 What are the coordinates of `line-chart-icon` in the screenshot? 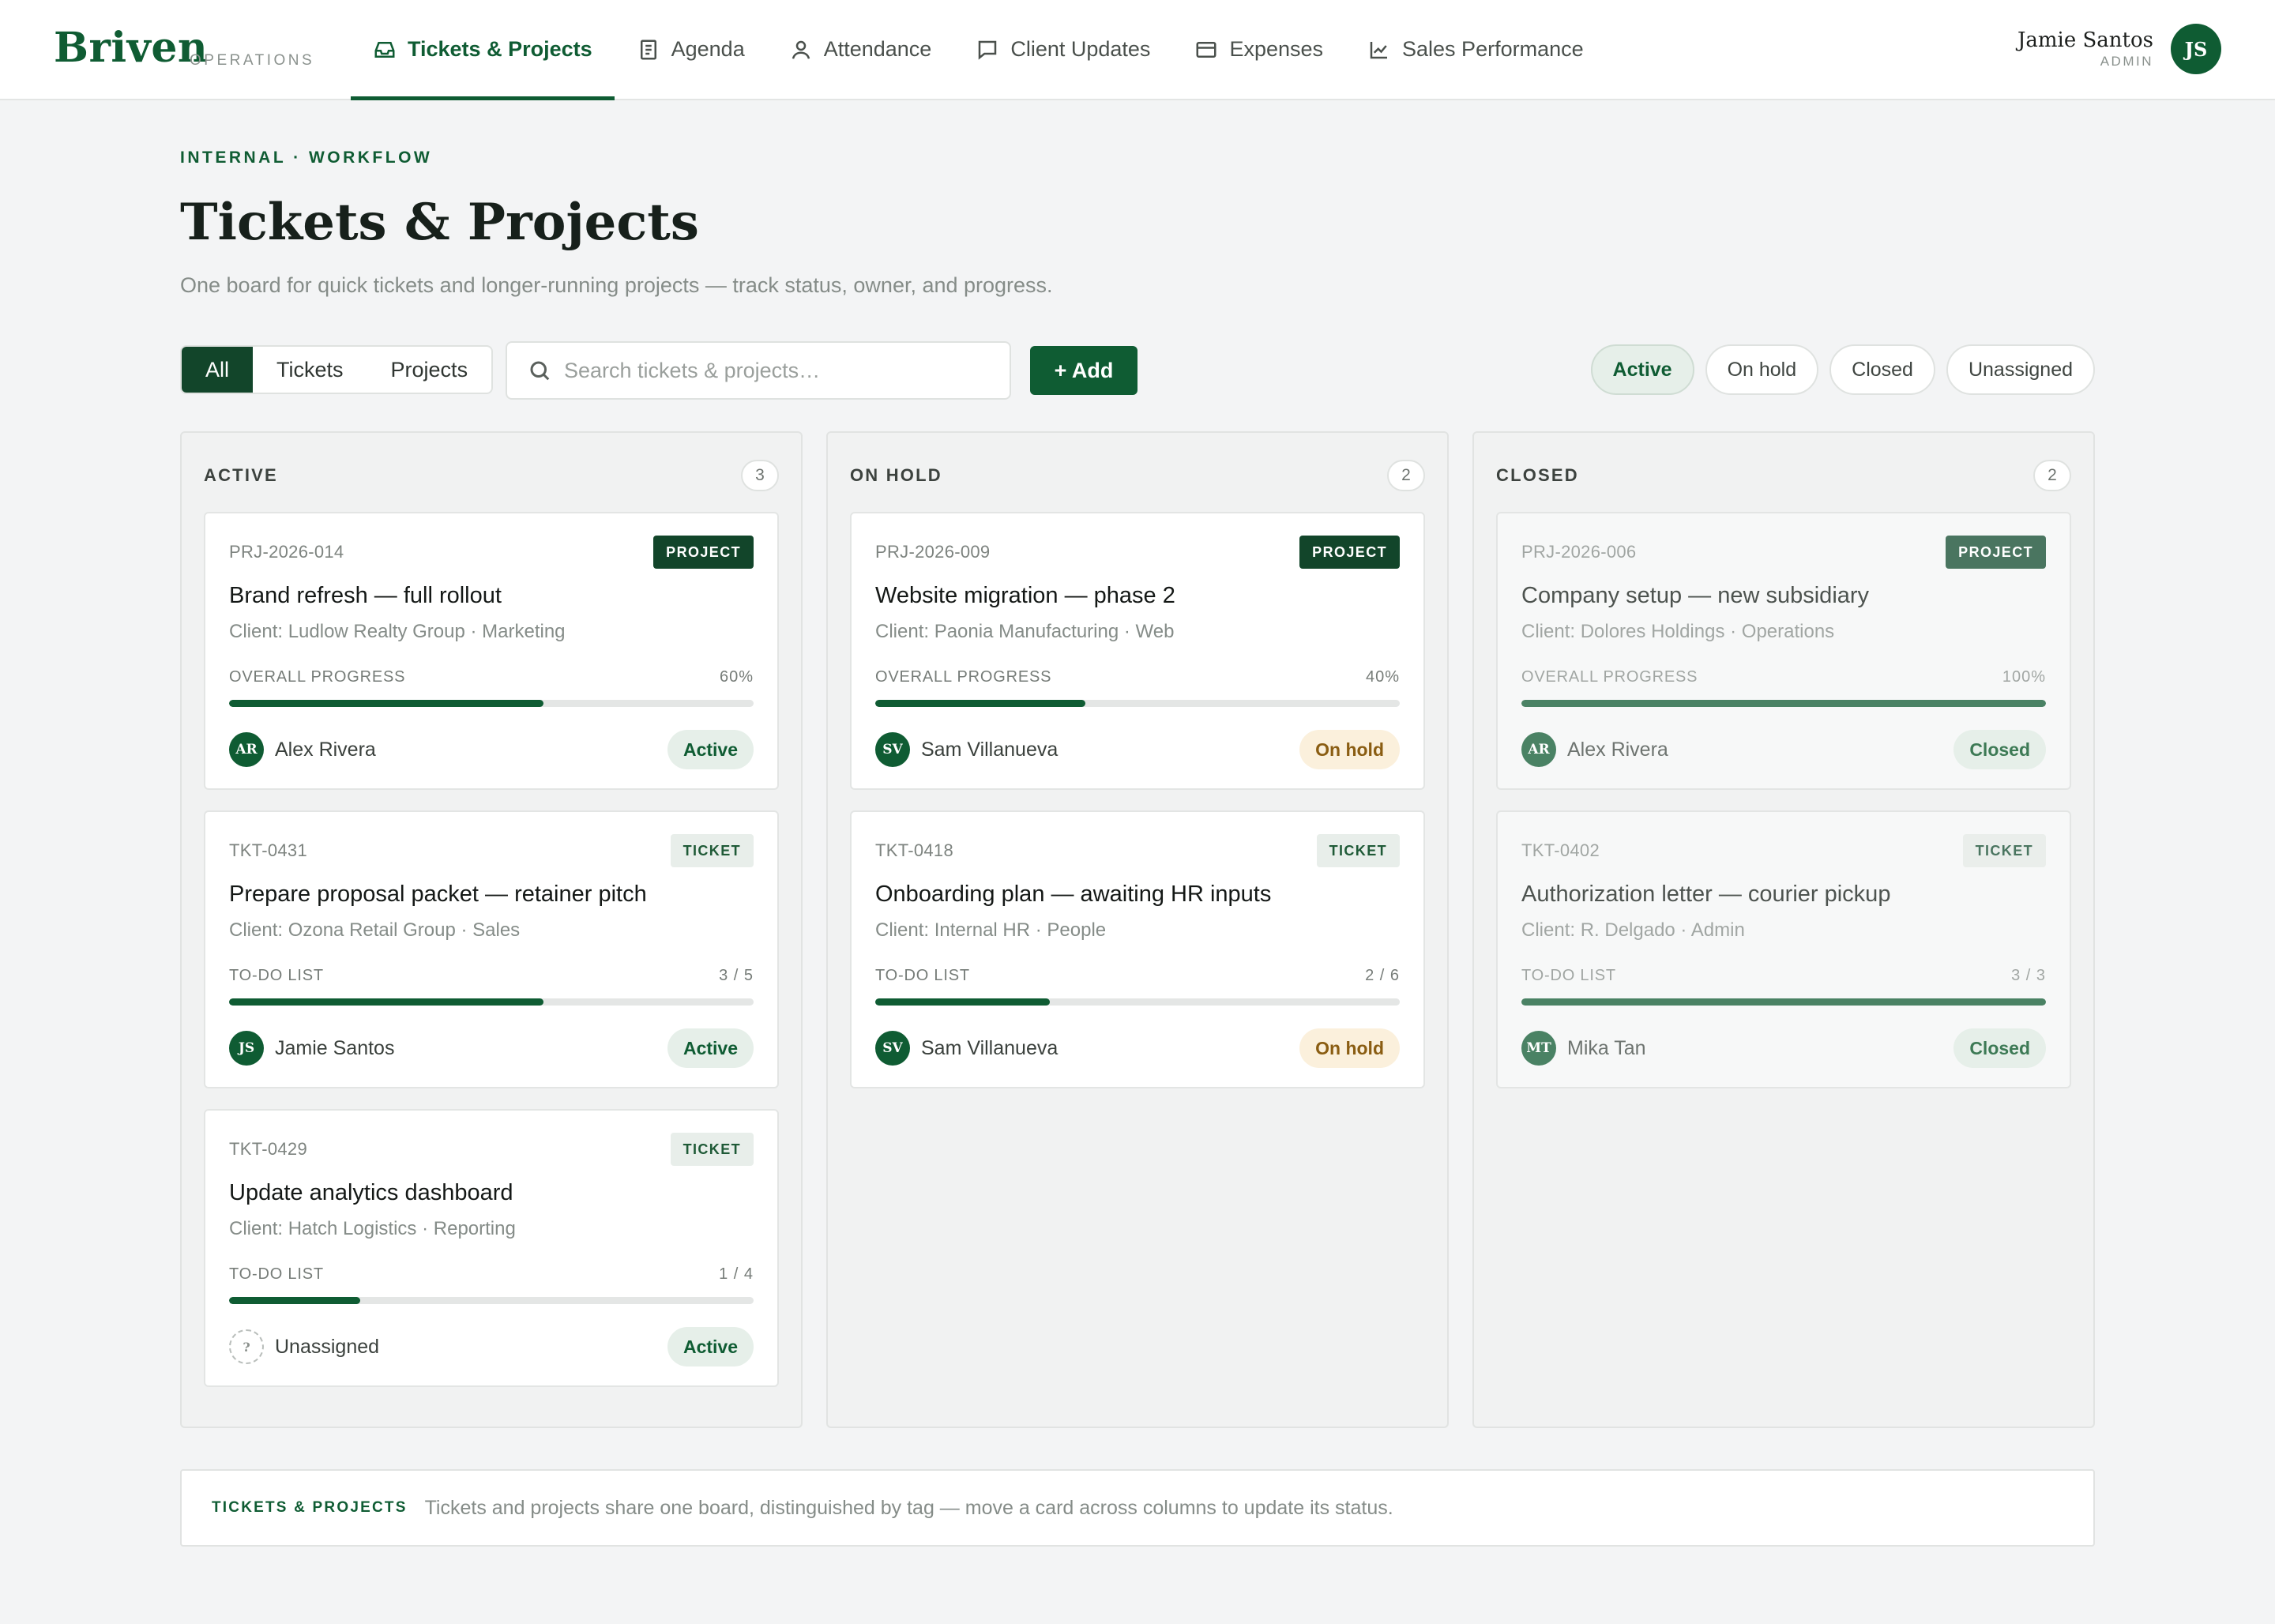 It's located at (1379, 49).